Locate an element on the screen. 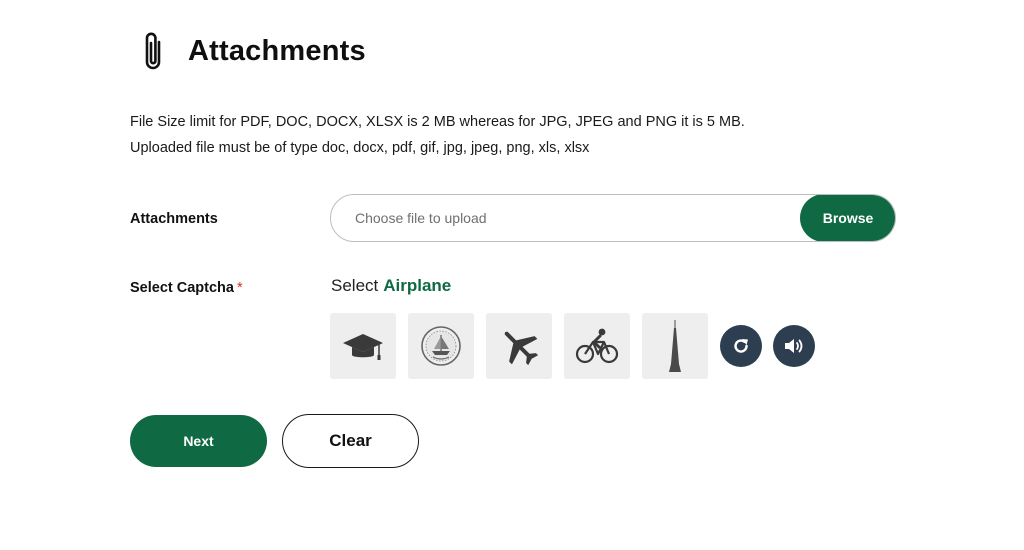  captcha-refresh-button is located at coordinates (741, 346).